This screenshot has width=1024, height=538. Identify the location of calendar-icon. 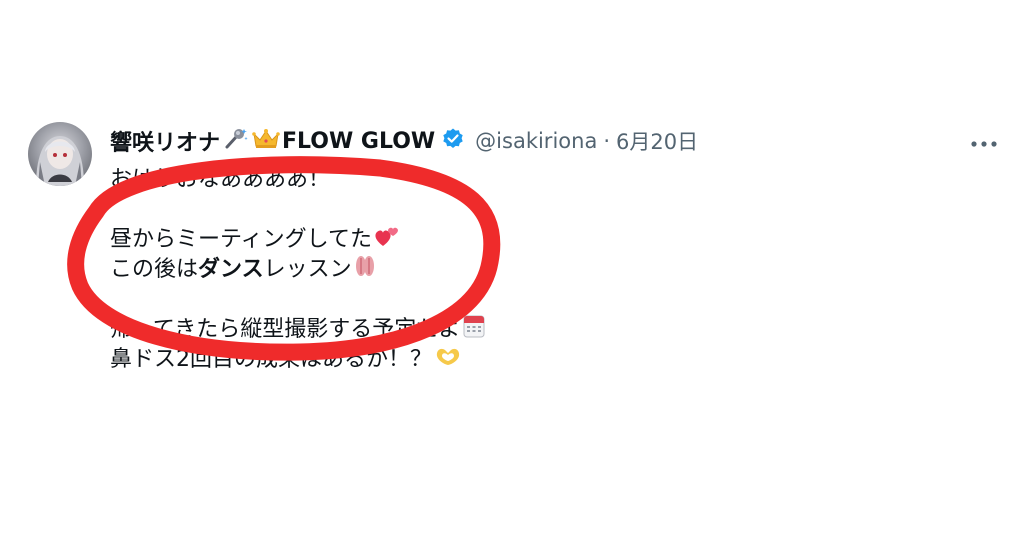
(474, 330).